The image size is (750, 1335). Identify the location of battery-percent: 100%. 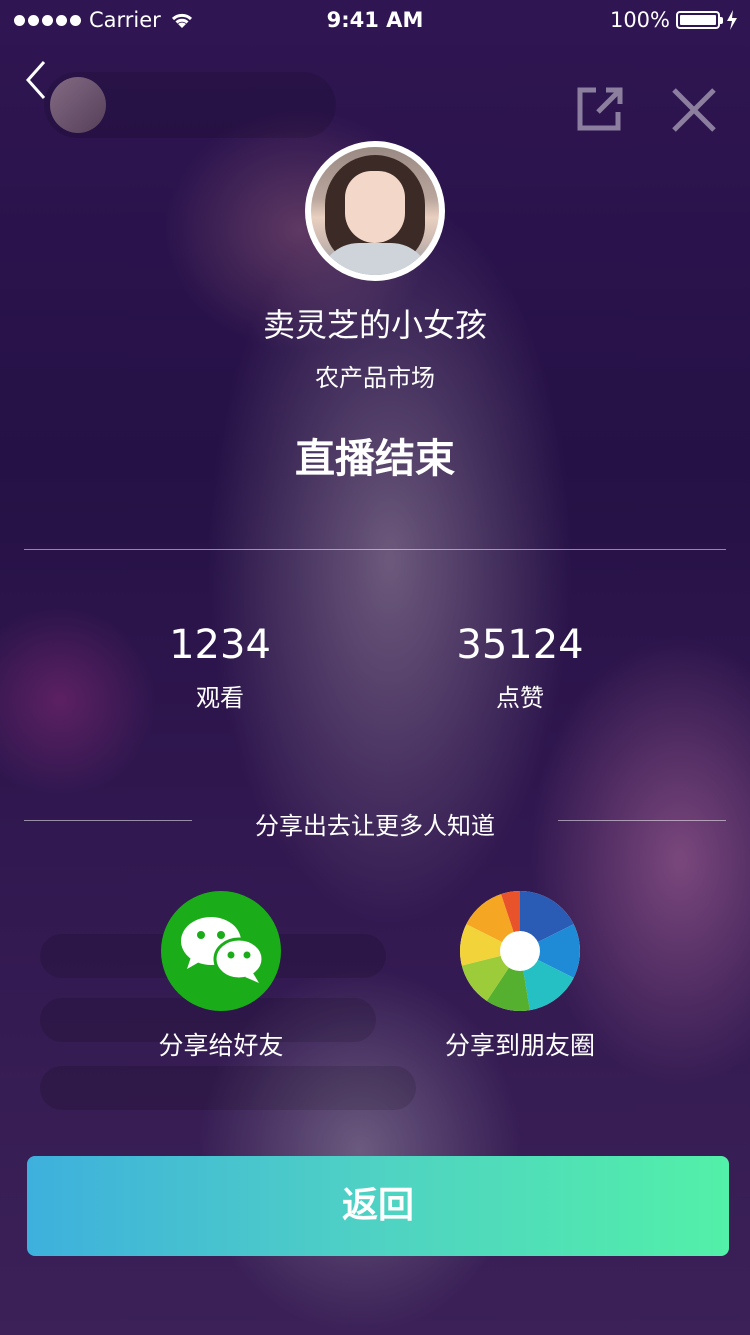
(639, 20).